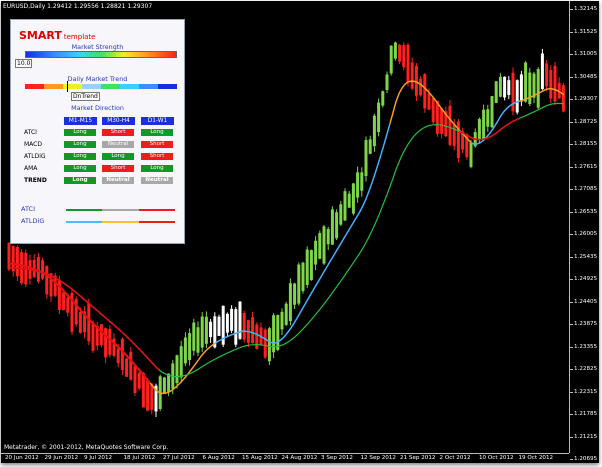  I want to click on date-label: 18 Jul 2012, so click(139, 458).